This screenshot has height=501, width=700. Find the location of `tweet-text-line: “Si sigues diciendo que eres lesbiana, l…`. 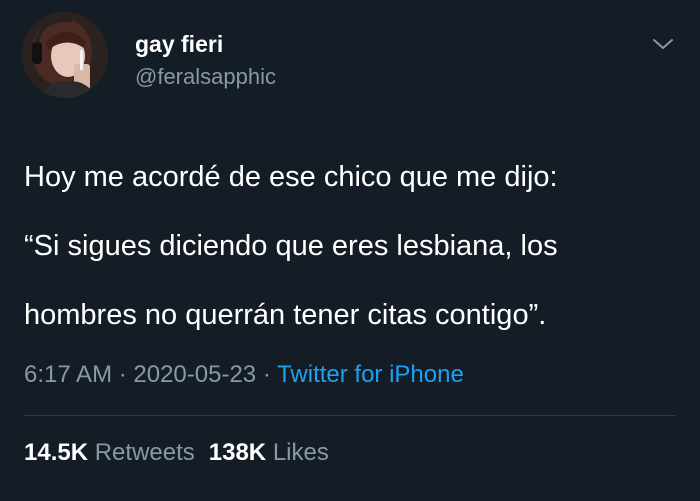

tweet-text-line: “Si sigues diciendo que eres lesbiana, l… is located at coordinates (291, 246).